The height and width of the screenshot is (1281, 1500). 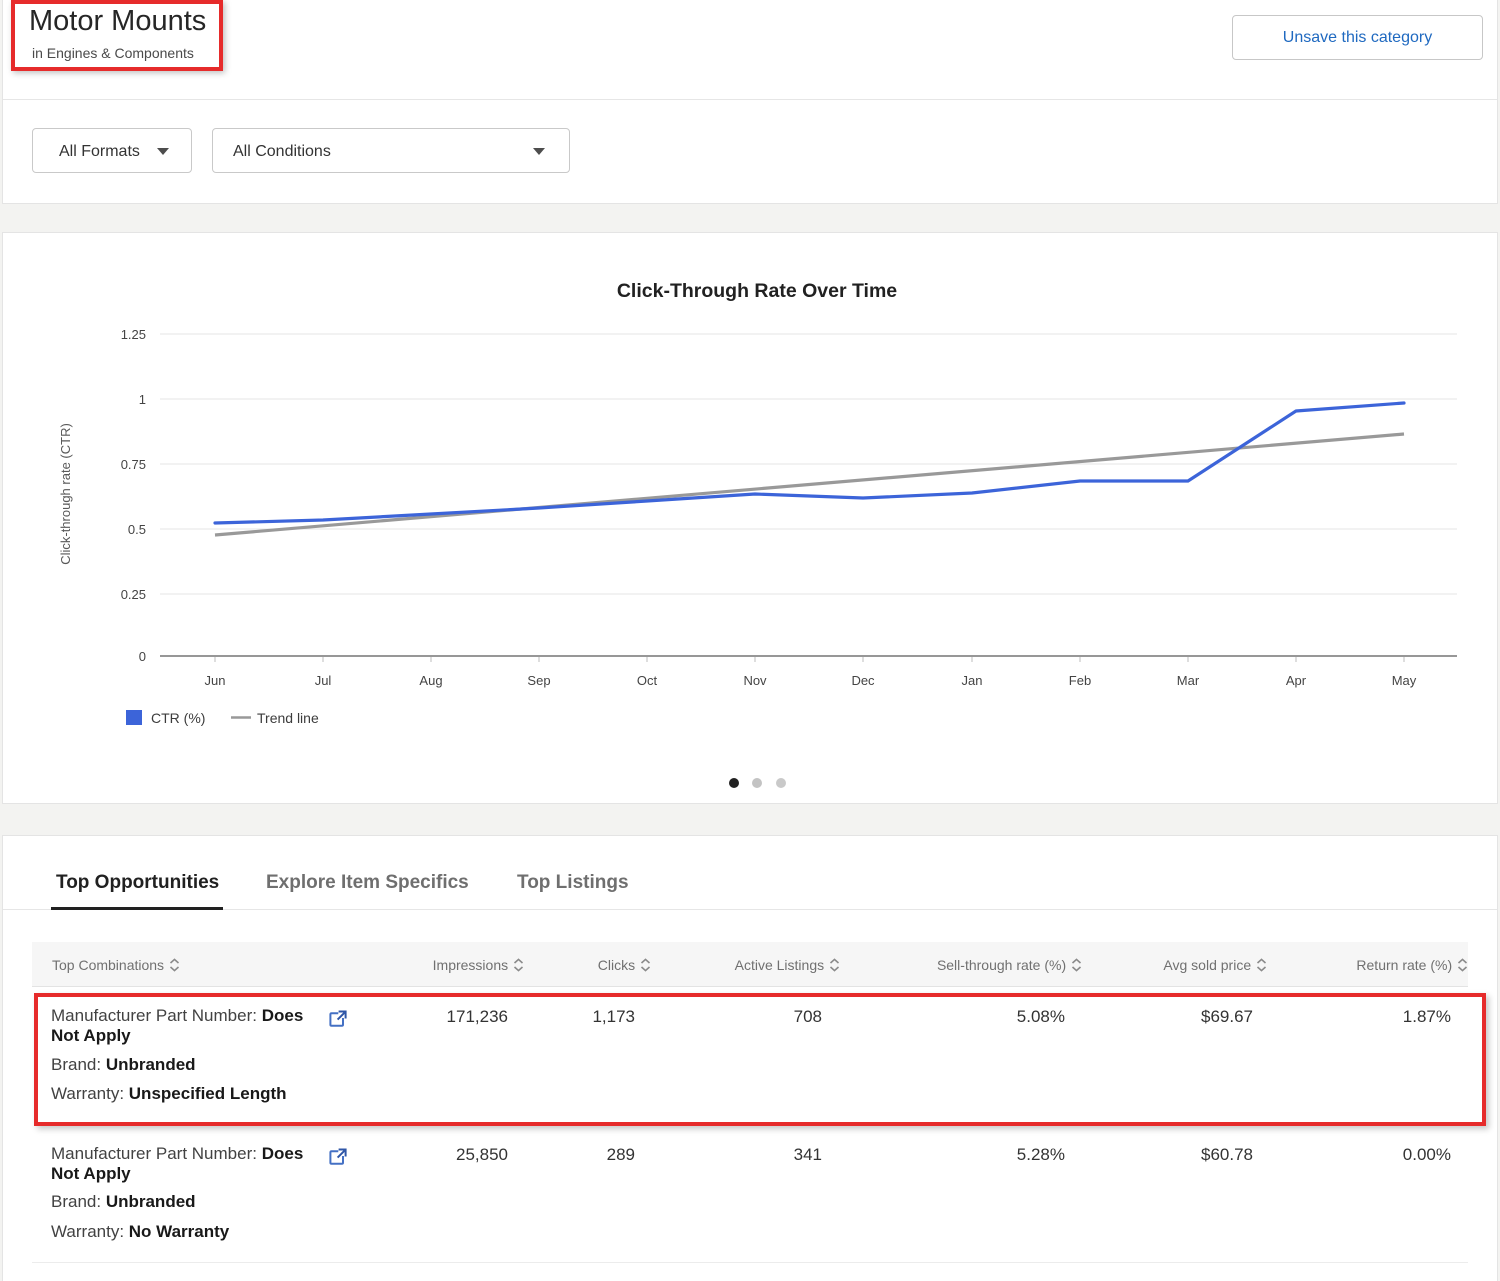 What do you see at coordinates (142, 656) in the screenshot?
I see `svg-text: 0` at bounding box center [142, 656].